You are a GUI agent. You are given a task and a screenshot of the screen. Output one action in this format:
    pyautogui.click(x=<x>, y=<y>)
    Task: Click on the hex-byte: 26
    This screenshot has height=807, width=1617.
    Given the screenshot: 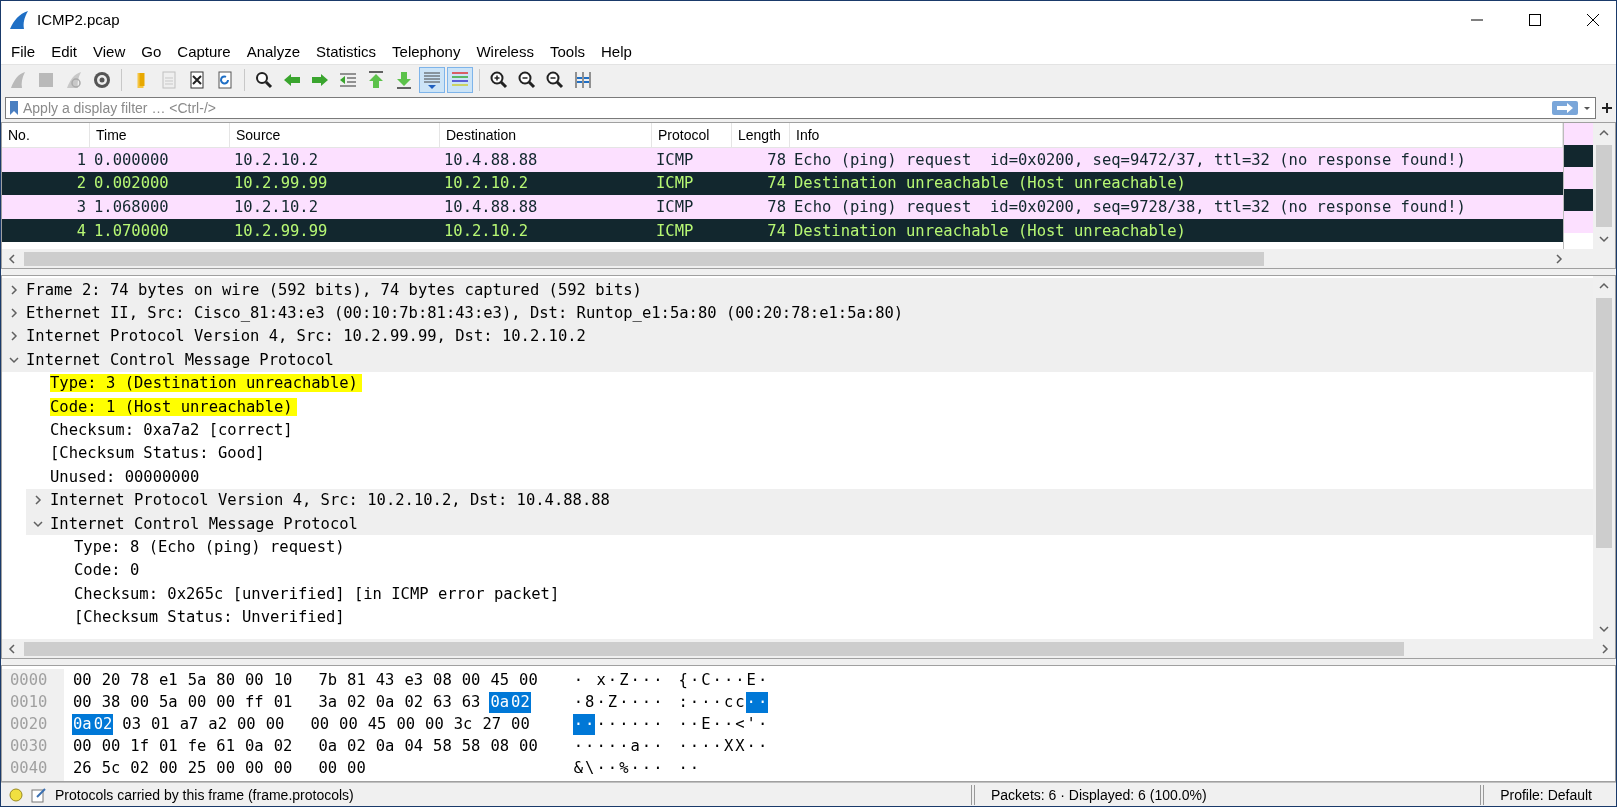 What is the action you would take?
    pyautogui.click(x=82, y=768)
    